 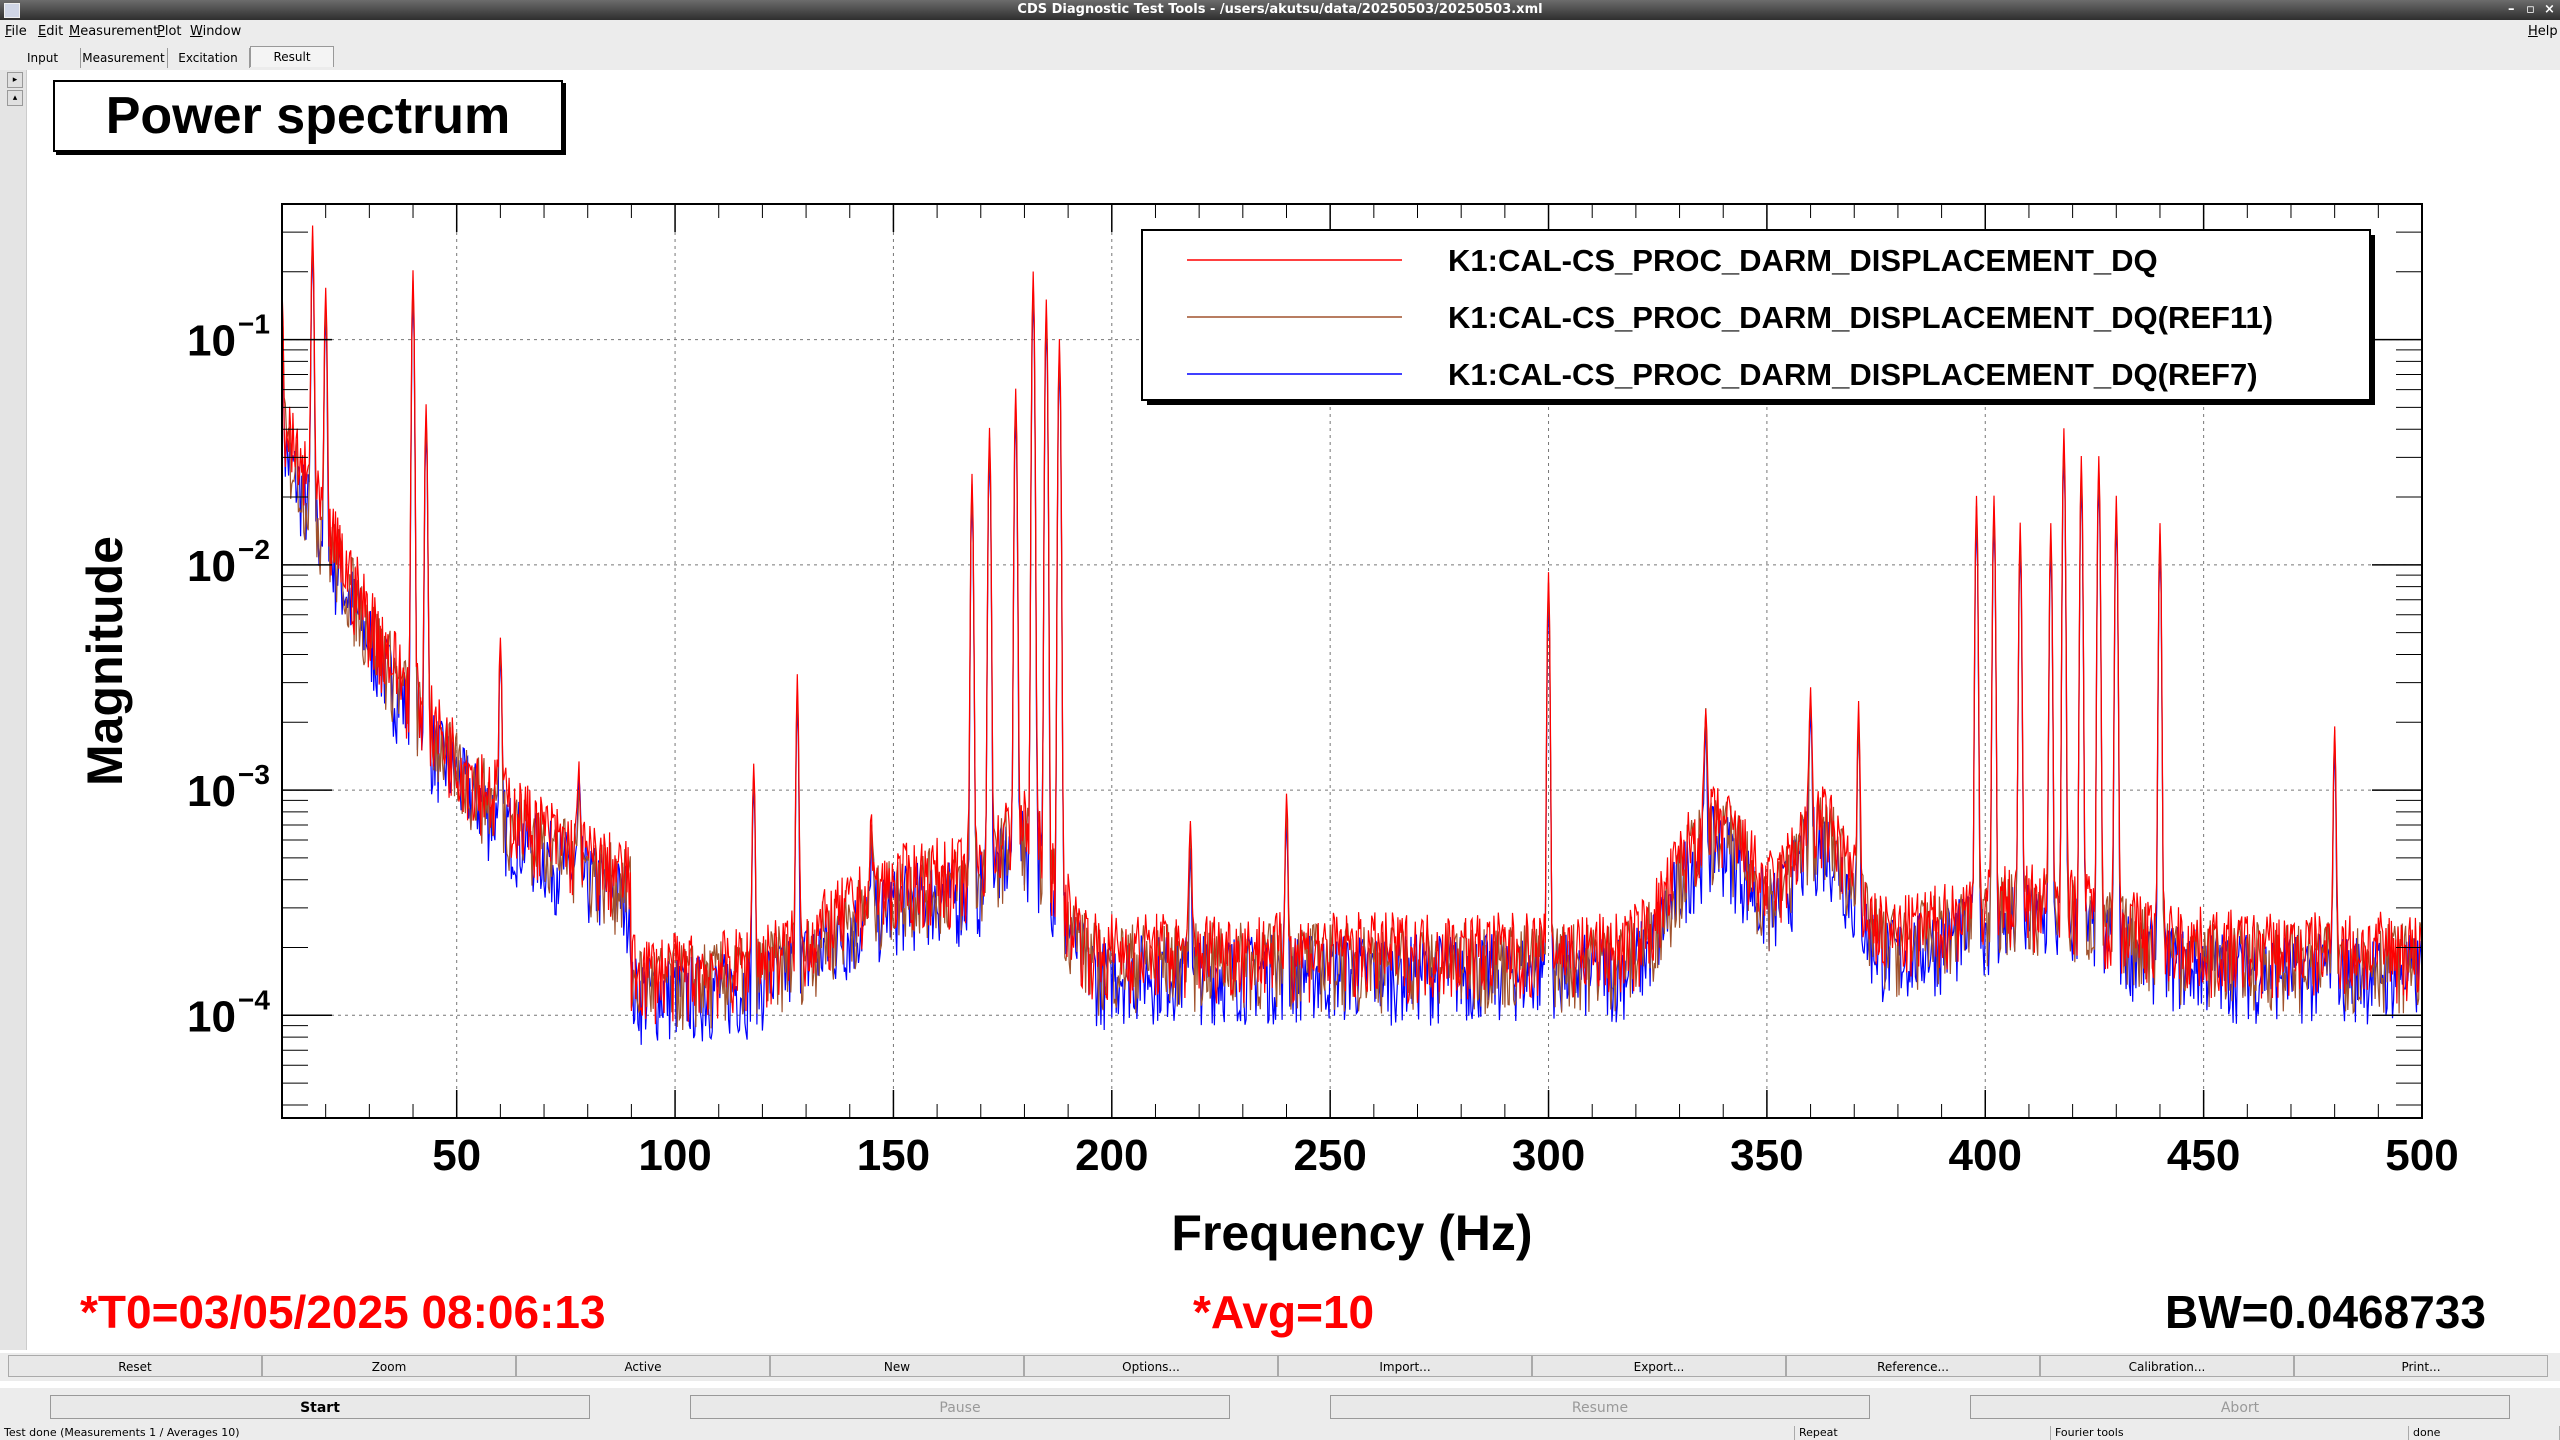 I want to click on x-tick-label: 450, so click(x=2203, y=1155).